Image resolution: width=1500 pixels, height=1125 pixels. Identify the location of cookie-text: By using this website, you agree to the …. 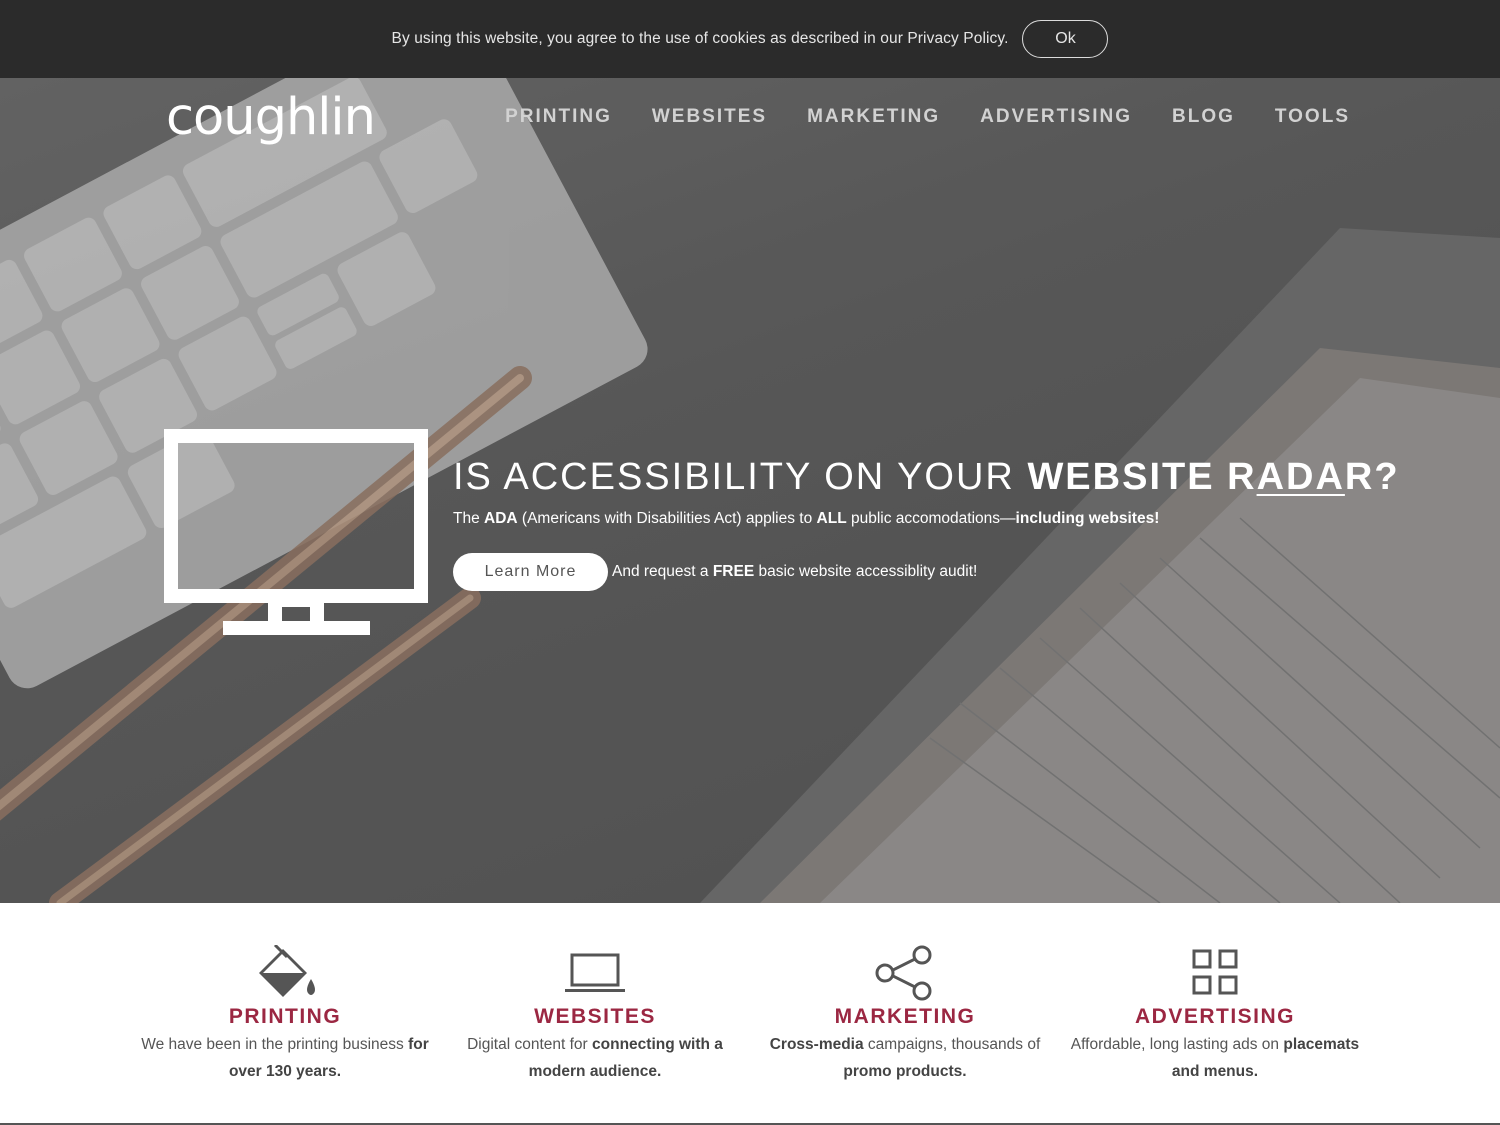
(700, 38).